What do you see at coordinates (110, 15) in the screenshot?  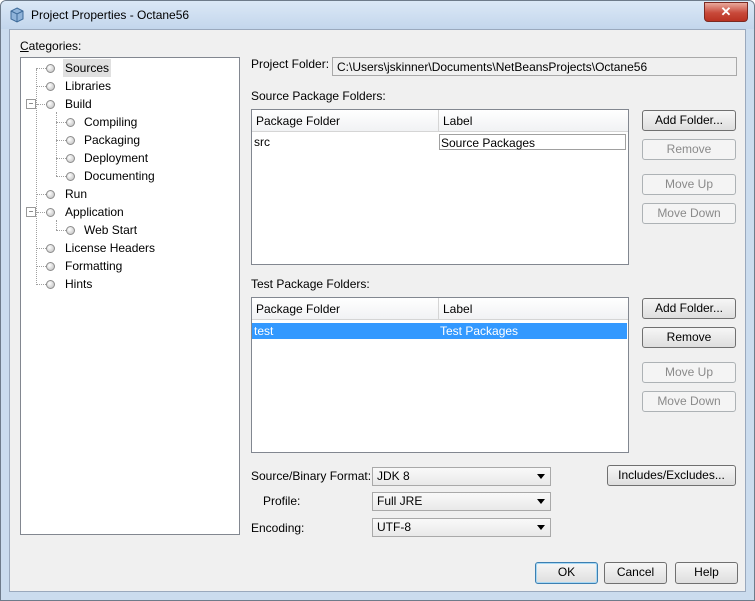 I see `window-title: Project Properties - Octane56` at bounding box center [110, 15].